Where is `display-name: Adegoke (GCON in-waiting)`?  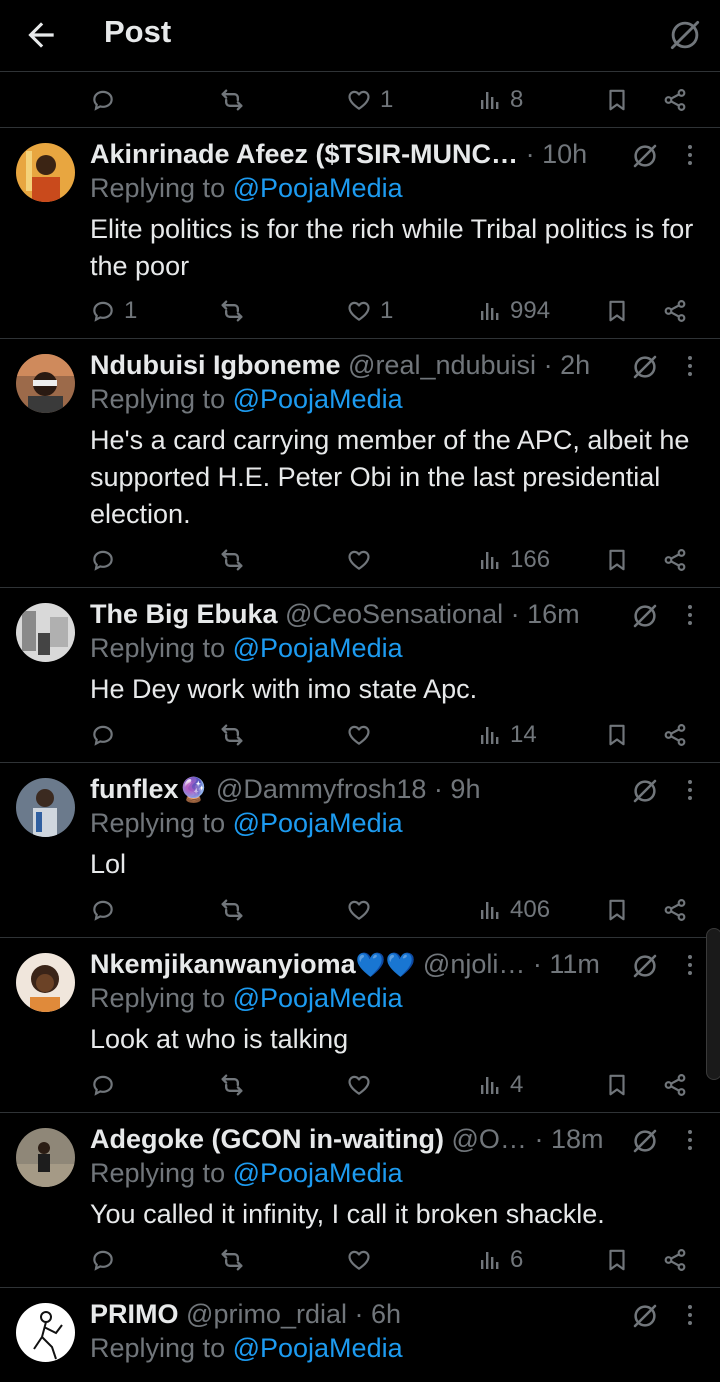 display-name: Adegoke (GCON in-waiting) is located at coordinates (267, 1139).